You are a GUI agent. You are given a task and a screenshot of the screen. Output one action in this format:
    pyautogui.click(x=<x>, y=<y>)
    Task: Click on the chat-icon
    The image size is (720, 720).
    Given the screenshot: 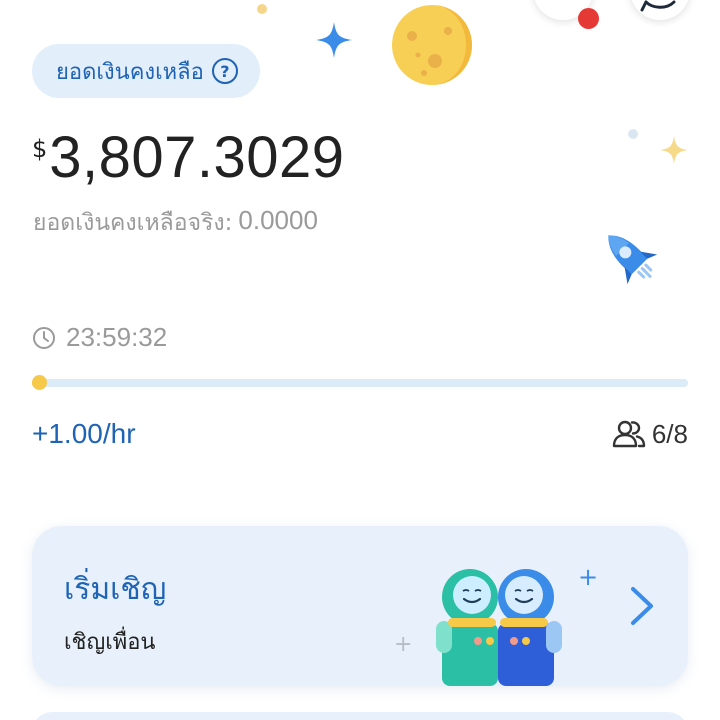 What is the action you would take?
    pyautogui.click(x=658, y=6)
    